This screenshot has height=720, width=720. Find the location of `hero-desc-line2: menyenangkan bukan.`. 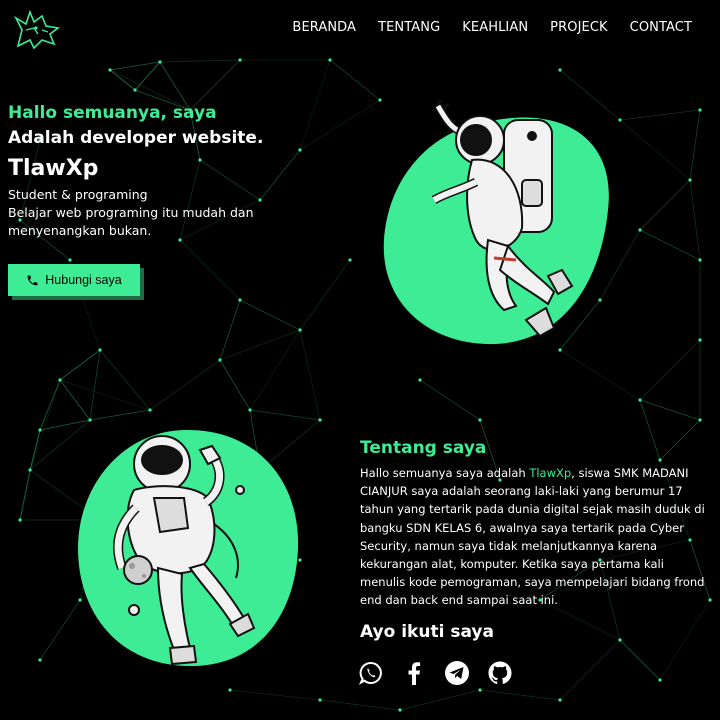

hero-desc-line2: menyenangkan bukan. is located at coordinates (80, 230).